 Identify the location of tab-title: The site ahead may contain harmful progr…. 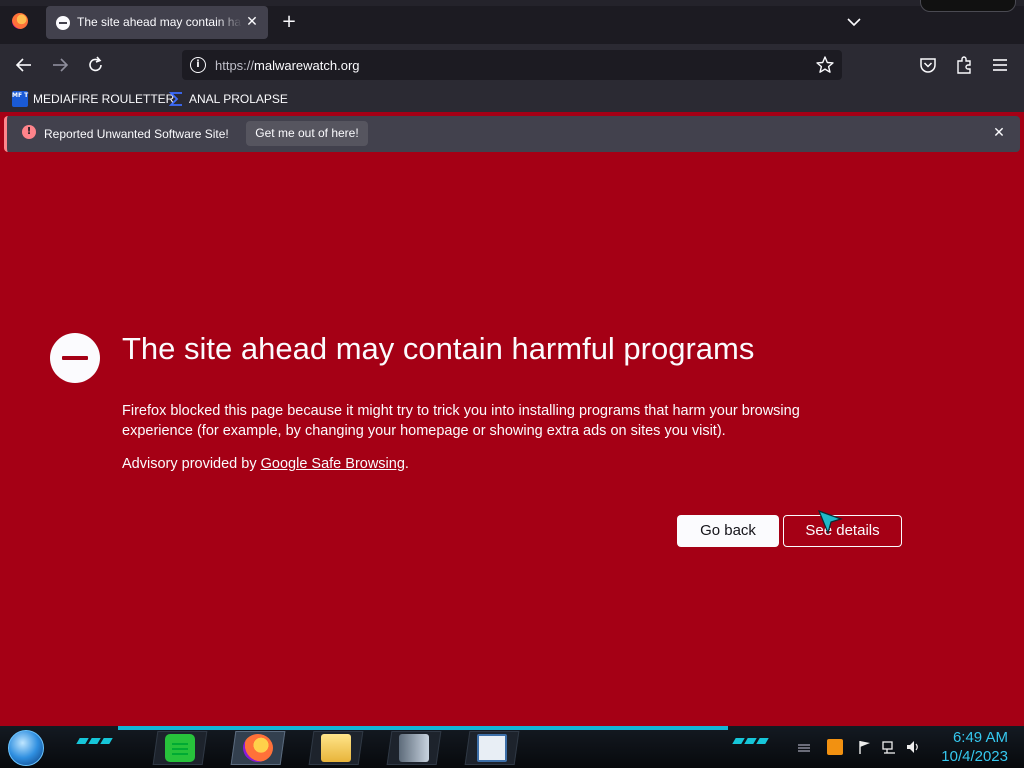
(159, 22).